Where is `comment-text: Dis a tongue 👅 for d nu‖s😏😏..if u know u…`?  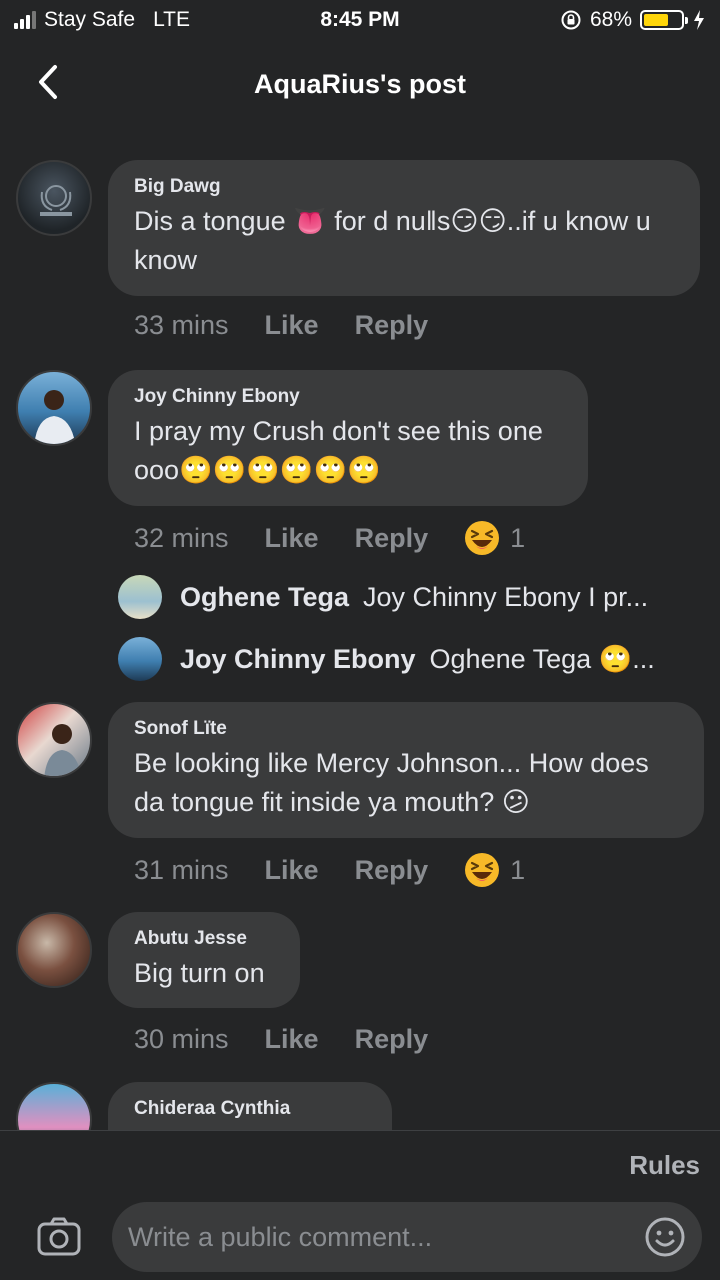
comment-text: Dis a tongue 👅 for d nu‖s😏😏..if u know u… is located at coordinates (392, 240).